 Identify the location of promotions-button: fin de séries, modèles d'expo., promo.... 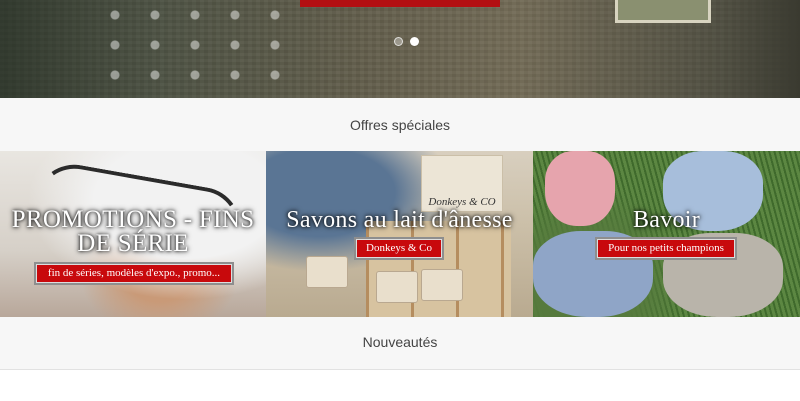
(134, 273).